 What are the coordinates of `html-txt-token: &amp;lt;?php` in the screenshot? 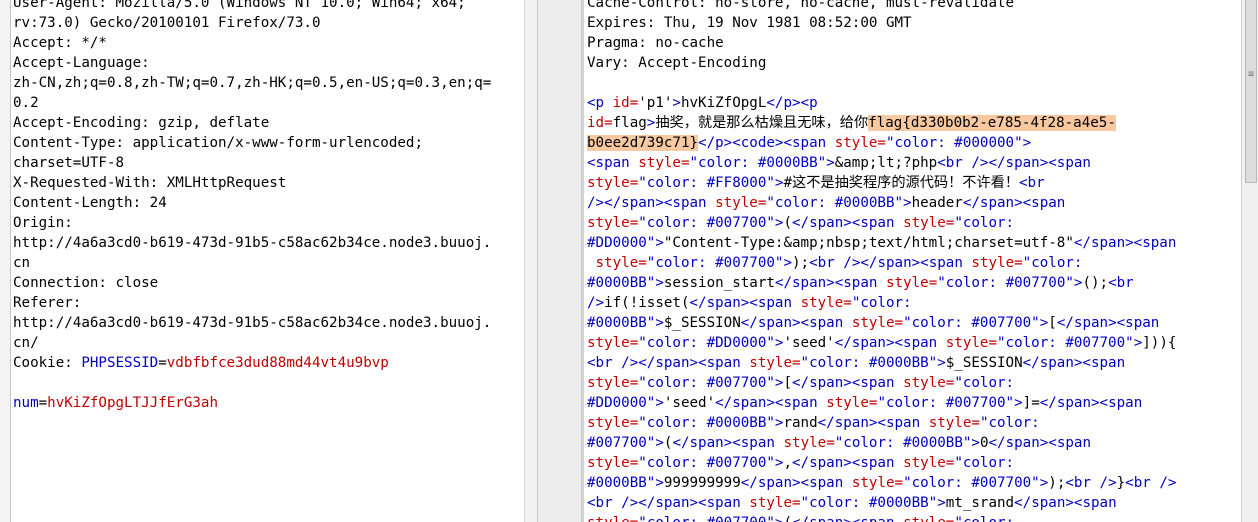 It's located at (886, 163).